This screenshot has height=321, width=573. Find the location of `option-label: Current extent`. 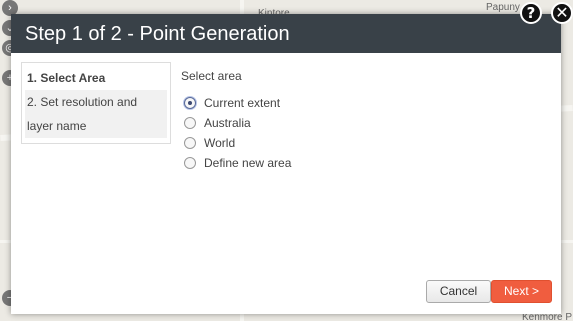

option-label: Current extent is located at coordinates (242, 103).